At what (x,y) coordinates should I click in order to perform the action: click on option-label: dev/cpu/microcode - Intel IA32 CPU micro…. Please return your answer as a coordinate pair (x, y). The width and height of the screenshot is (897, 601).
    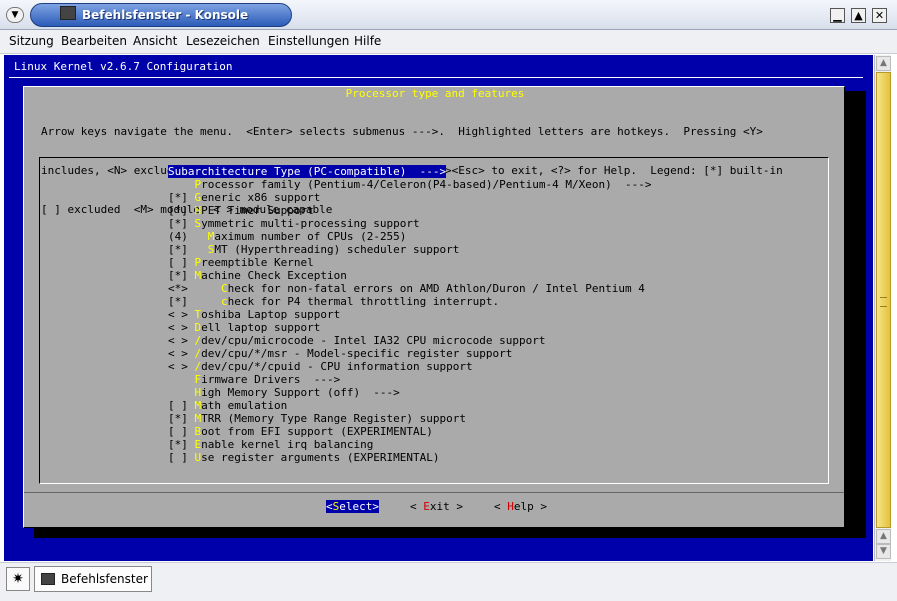
    Looking at the image, I should click on (373, 340).